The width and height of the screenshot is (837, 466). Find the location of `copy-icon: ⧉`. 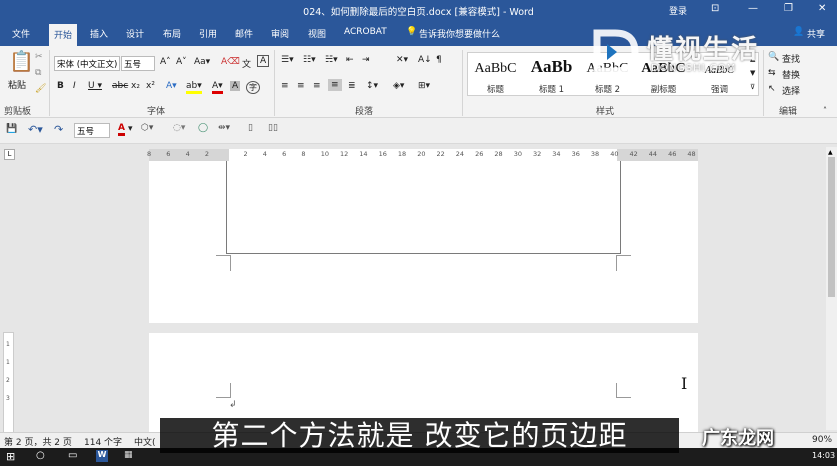

copy-icon: ⧉ is located at coordinates (38, 73).